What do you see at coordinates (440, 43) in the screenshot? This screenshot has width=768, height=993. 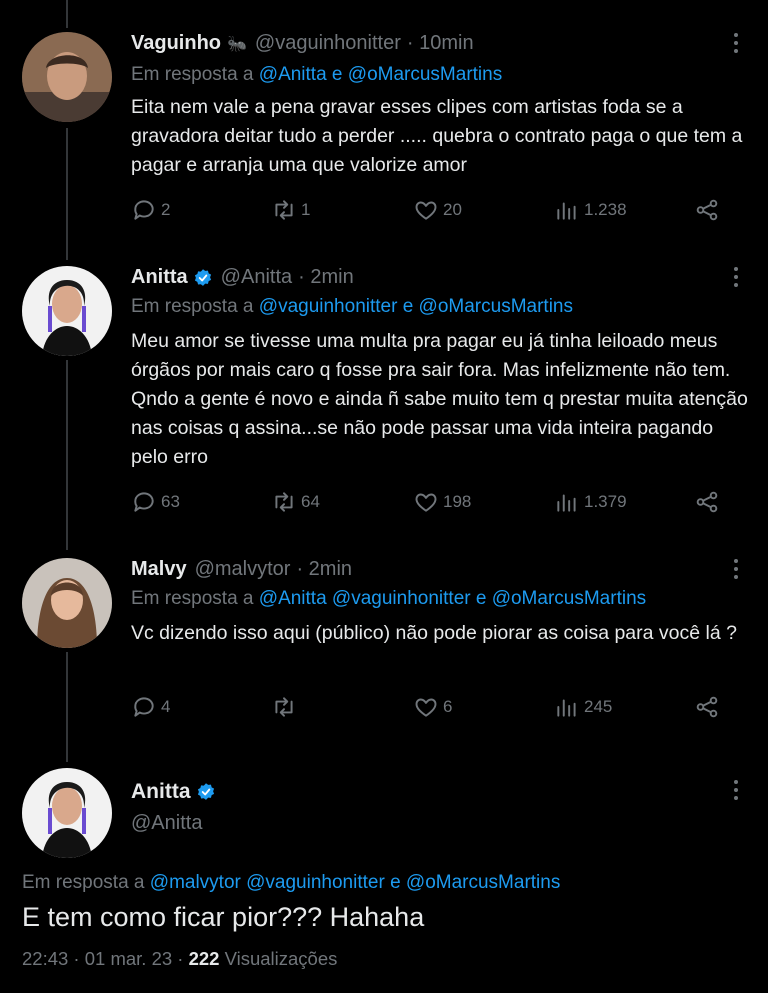 I see `timestamp: · 10min` at bounding box center [440, 43].